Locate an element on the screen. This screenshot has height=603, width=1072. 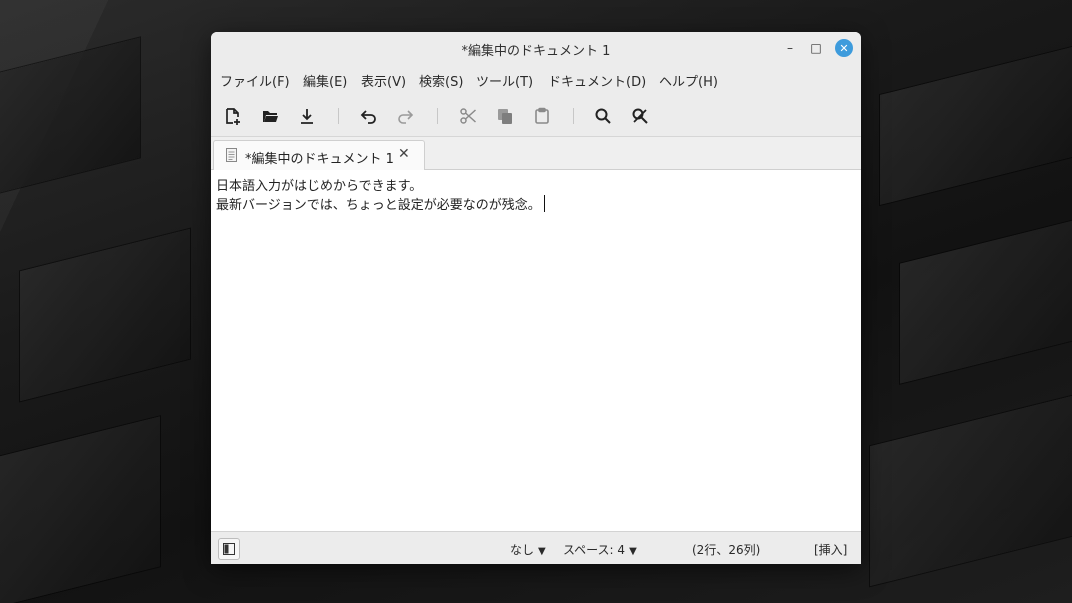
toolbar is located at coordinates (536, 115).